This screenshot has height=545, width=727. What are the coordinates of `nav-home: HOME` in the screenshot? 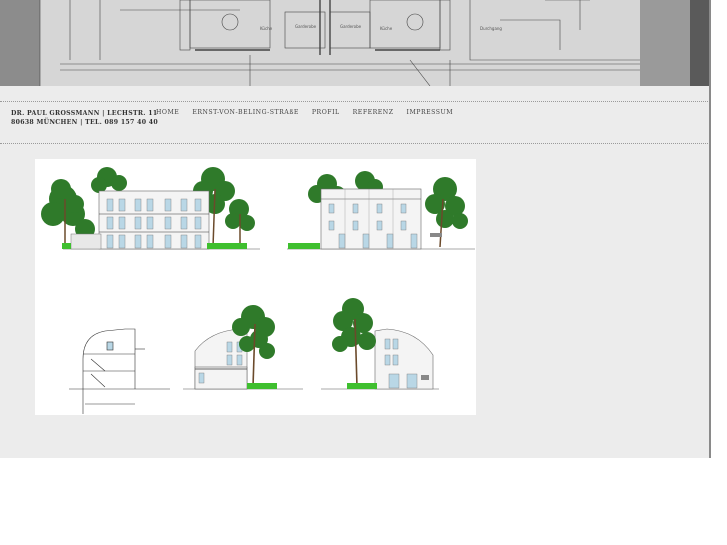 It's located at (167, 112).